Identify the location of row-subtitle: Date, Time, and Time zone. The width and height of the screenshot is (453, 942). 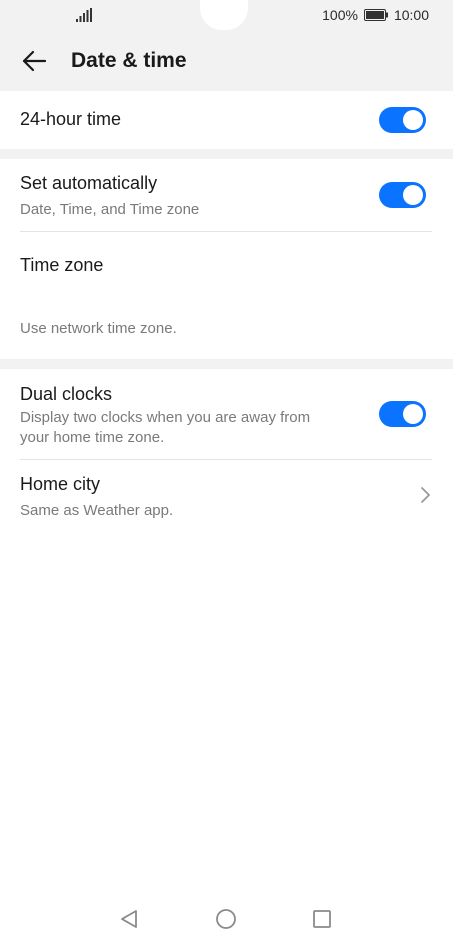
(110, 209).